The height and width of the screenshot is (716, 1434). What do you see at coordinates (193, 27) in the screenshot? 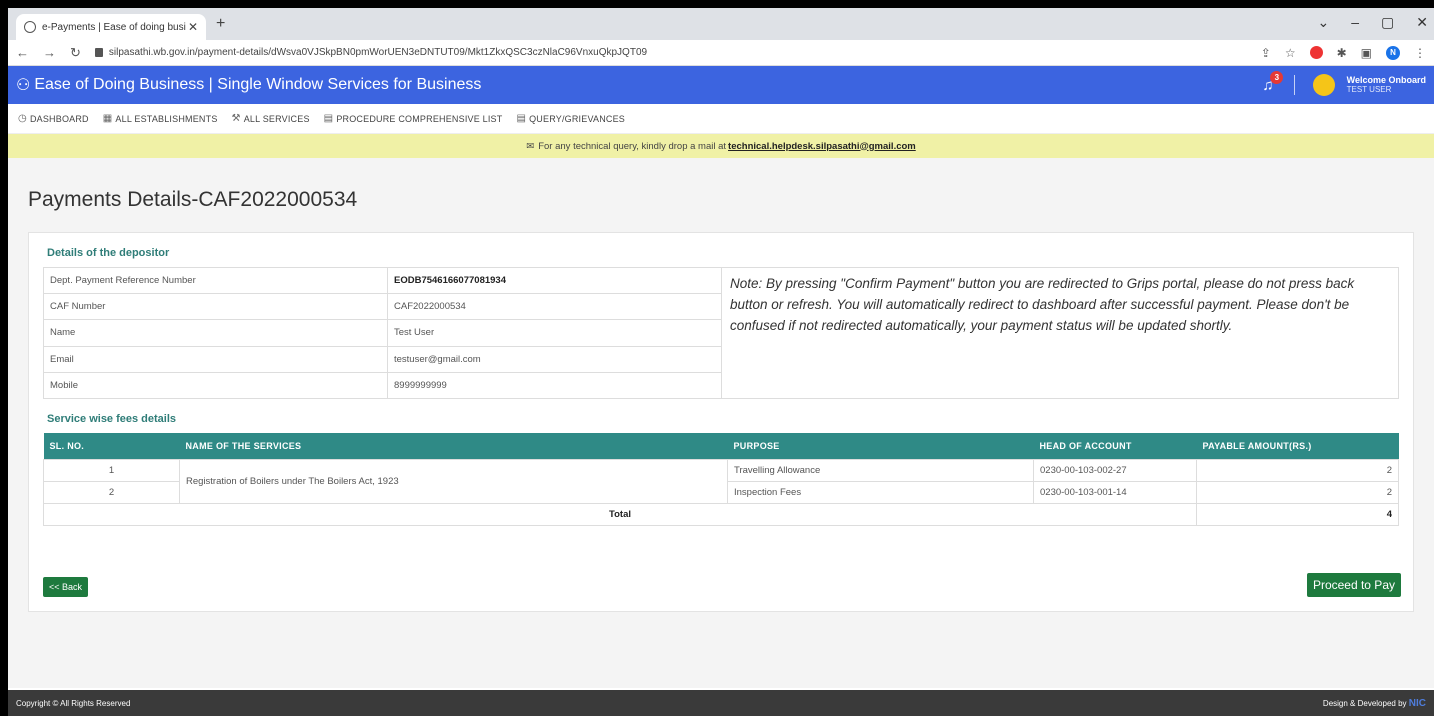
I see `close-tab-icon: ✕` at bounding box center [193, 27].